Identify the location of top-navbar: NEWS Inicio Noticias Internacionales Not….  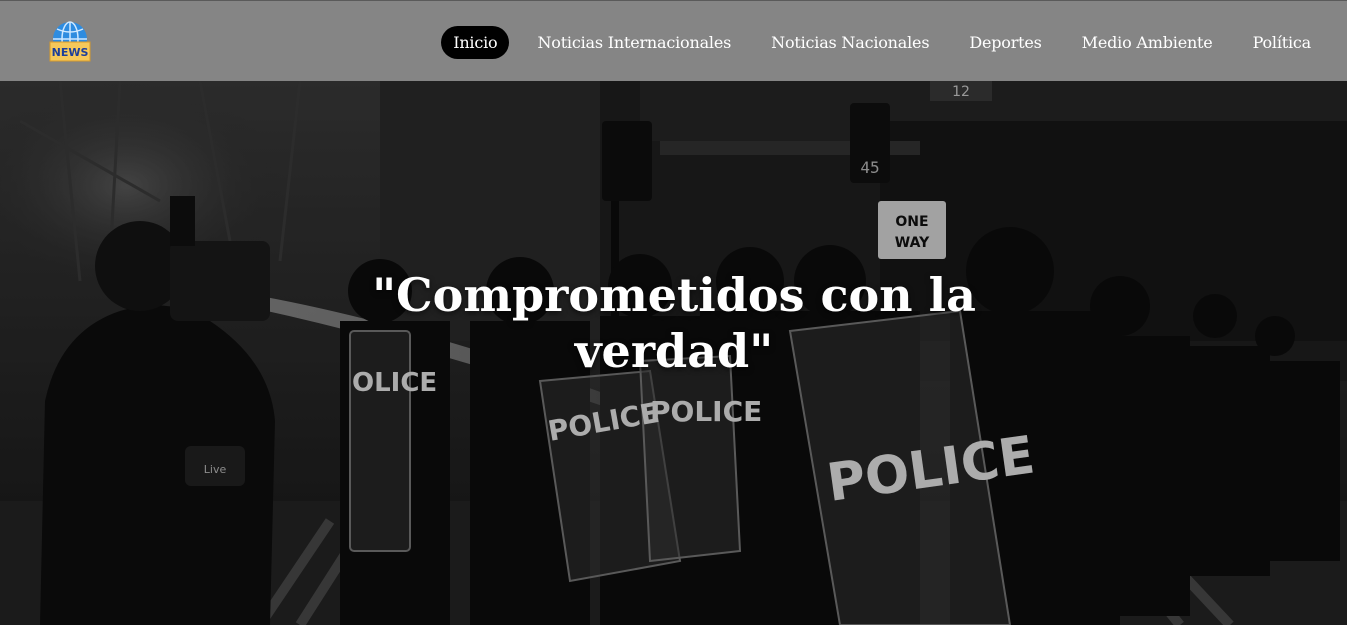
(673, 40).